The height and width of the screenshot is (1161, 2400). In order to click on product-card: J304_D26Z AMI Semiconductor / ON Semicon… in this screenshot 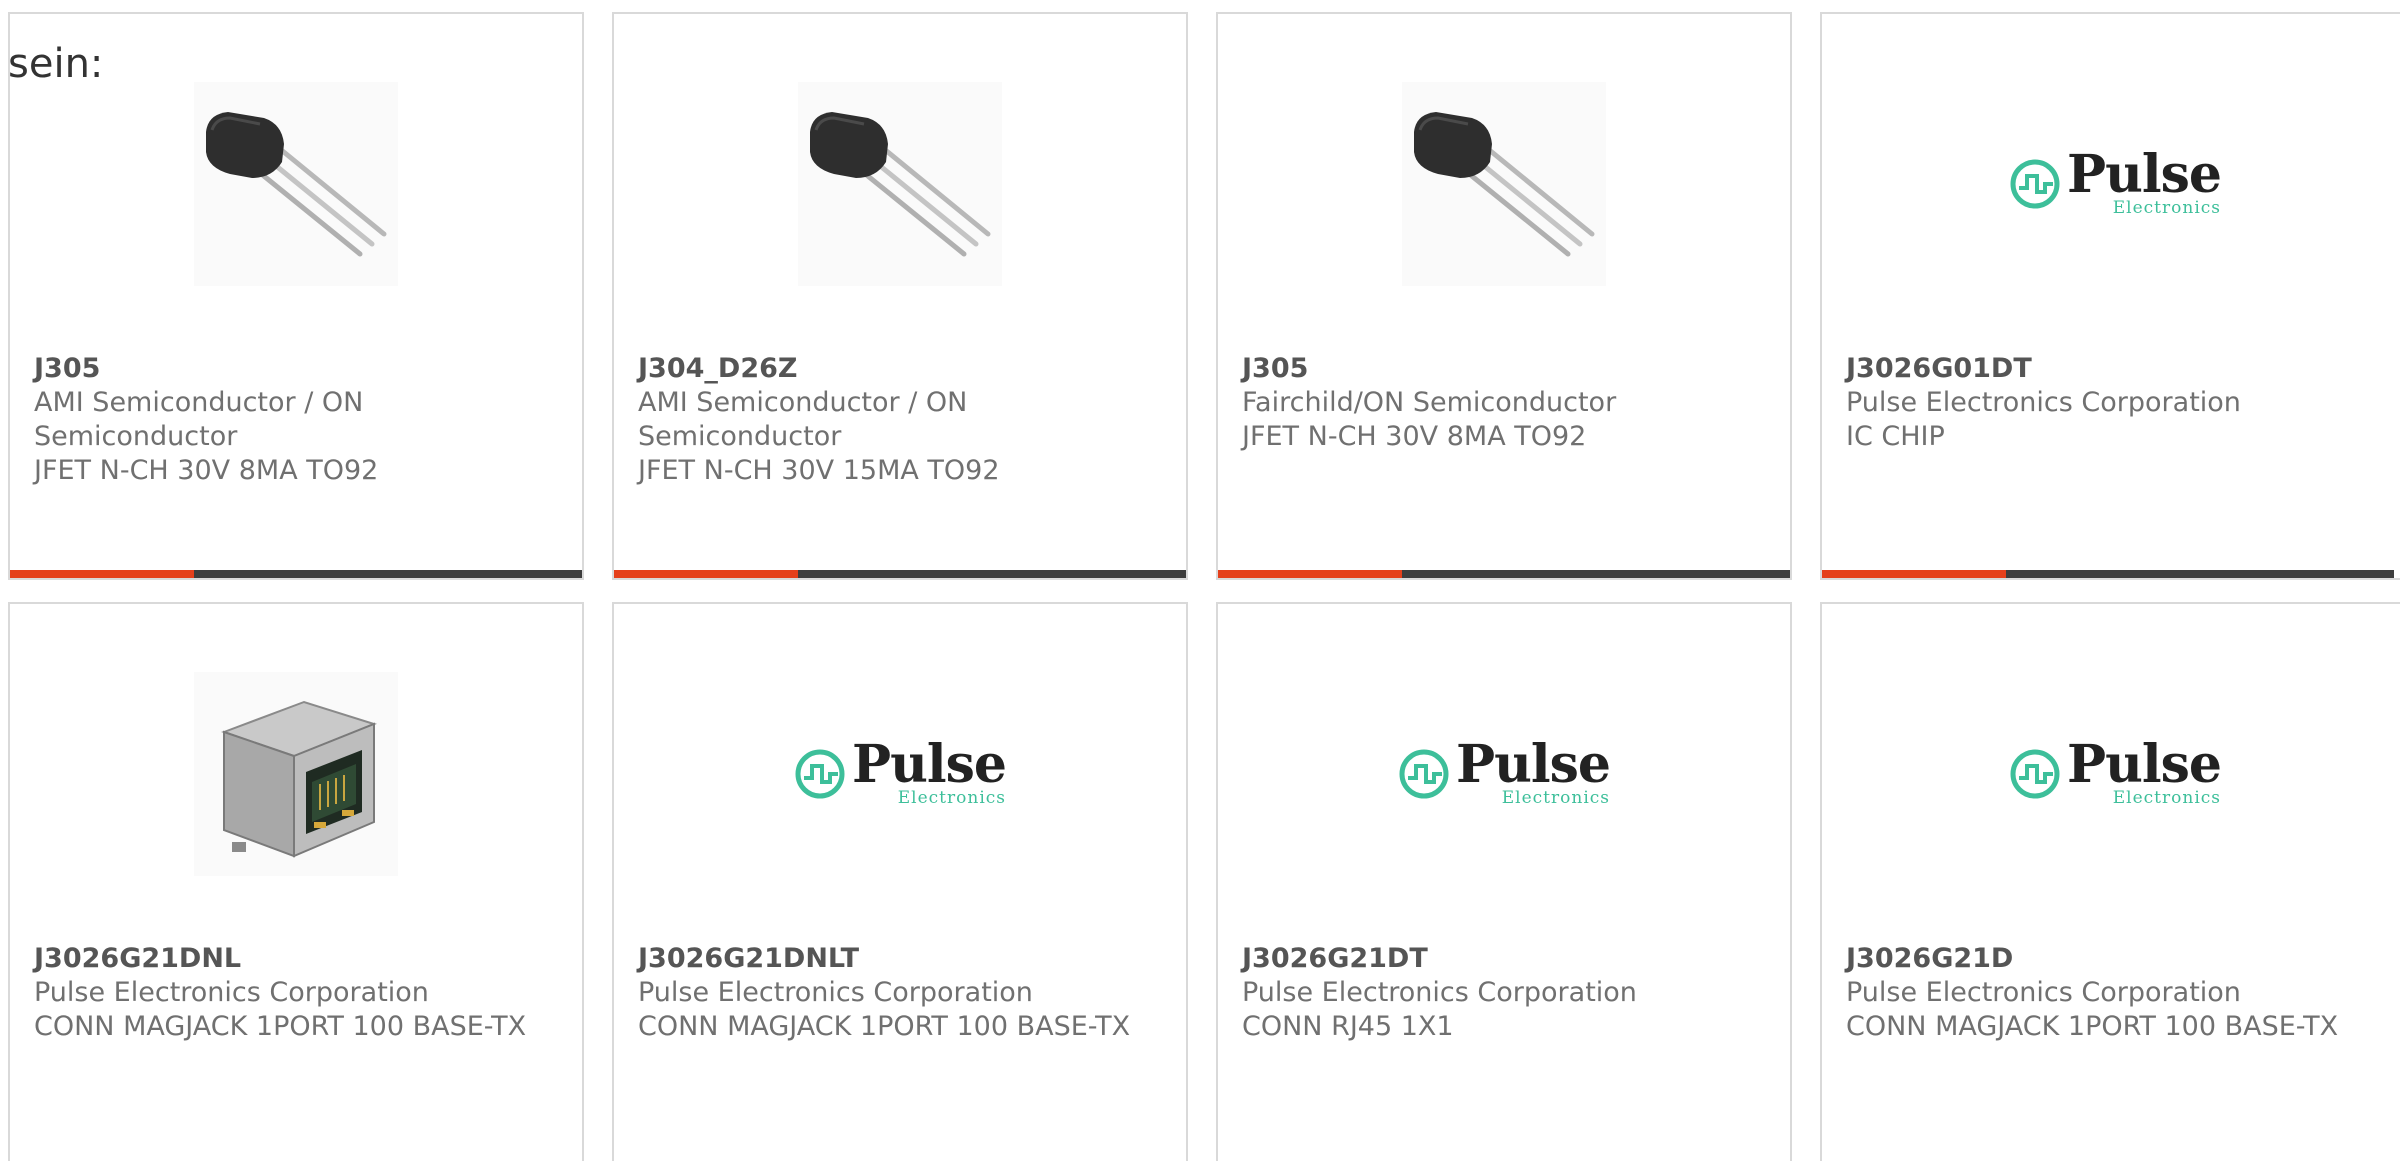, I will do `click(900, 296)`.